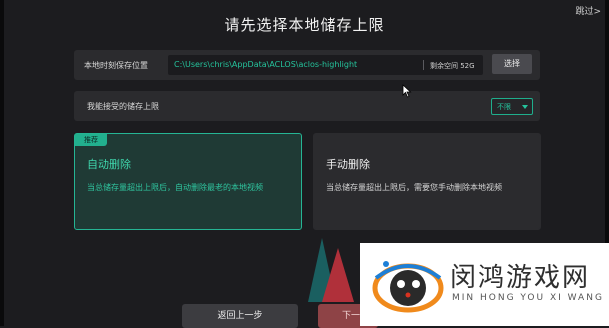  Describe the element at coordinates (109, 164) in the screenshot. I see `auto-delete-title: 自动删除` at that location.